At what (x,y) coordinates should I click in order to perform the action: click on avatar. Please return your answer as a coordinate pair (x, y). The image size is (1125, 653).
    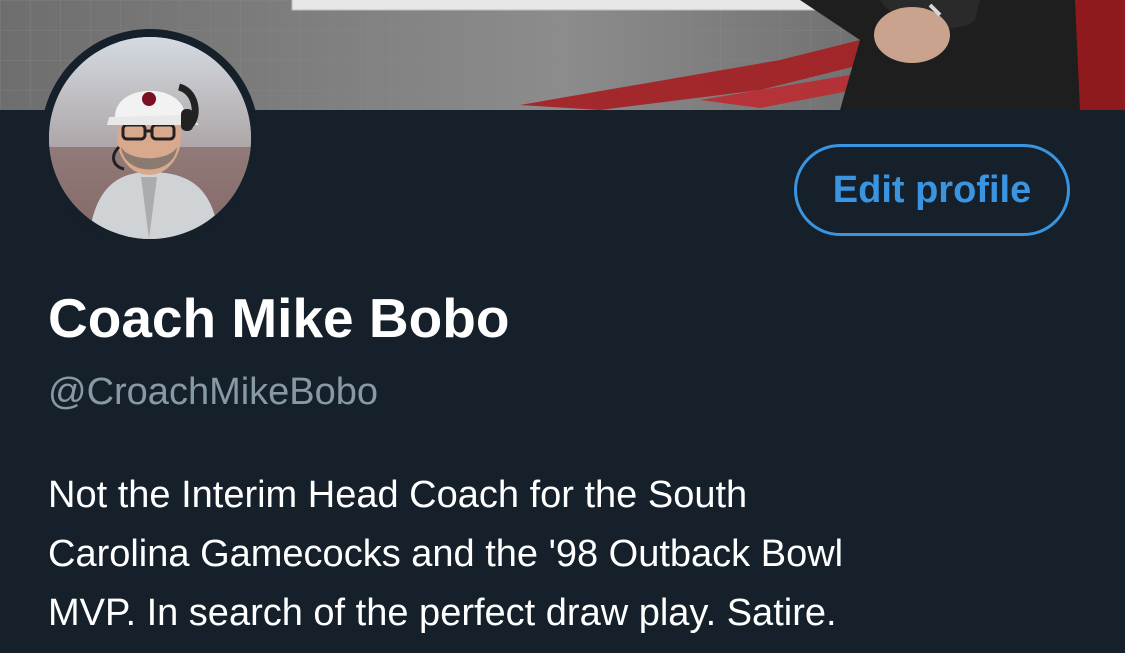
    Looking at the image, I should click on (150, 138).